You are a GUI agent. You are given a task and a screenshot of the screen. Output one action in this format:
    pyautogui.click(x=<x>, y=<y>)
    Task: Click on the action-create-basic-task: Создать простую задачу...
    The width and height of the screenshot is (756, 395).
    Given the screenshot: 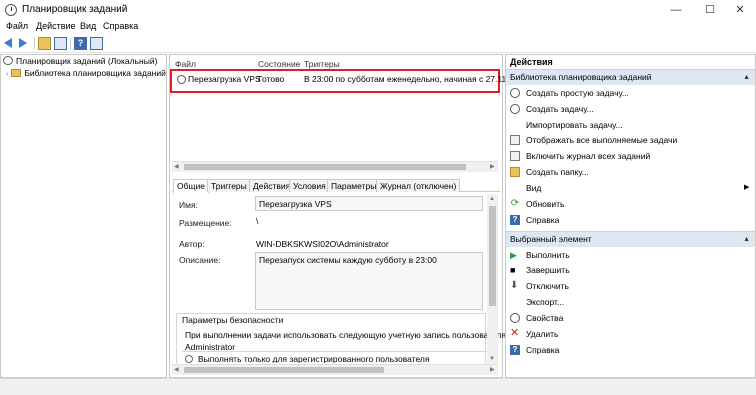 What is the action you would take?
    pyautogui.click(x=577, y=93)
    